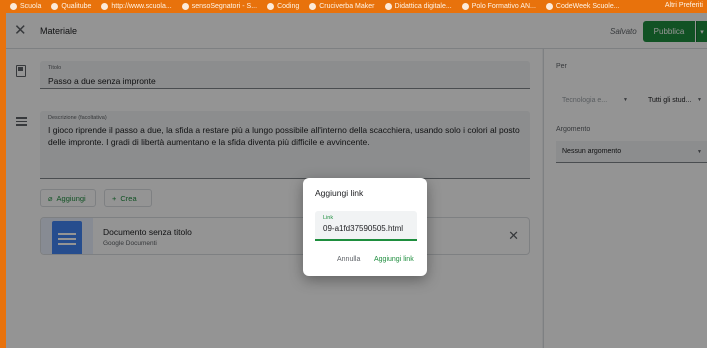  I want to click on add-link-dialog: Aggiungi link Link Annulla Aggiungi link, so click(365, 227).